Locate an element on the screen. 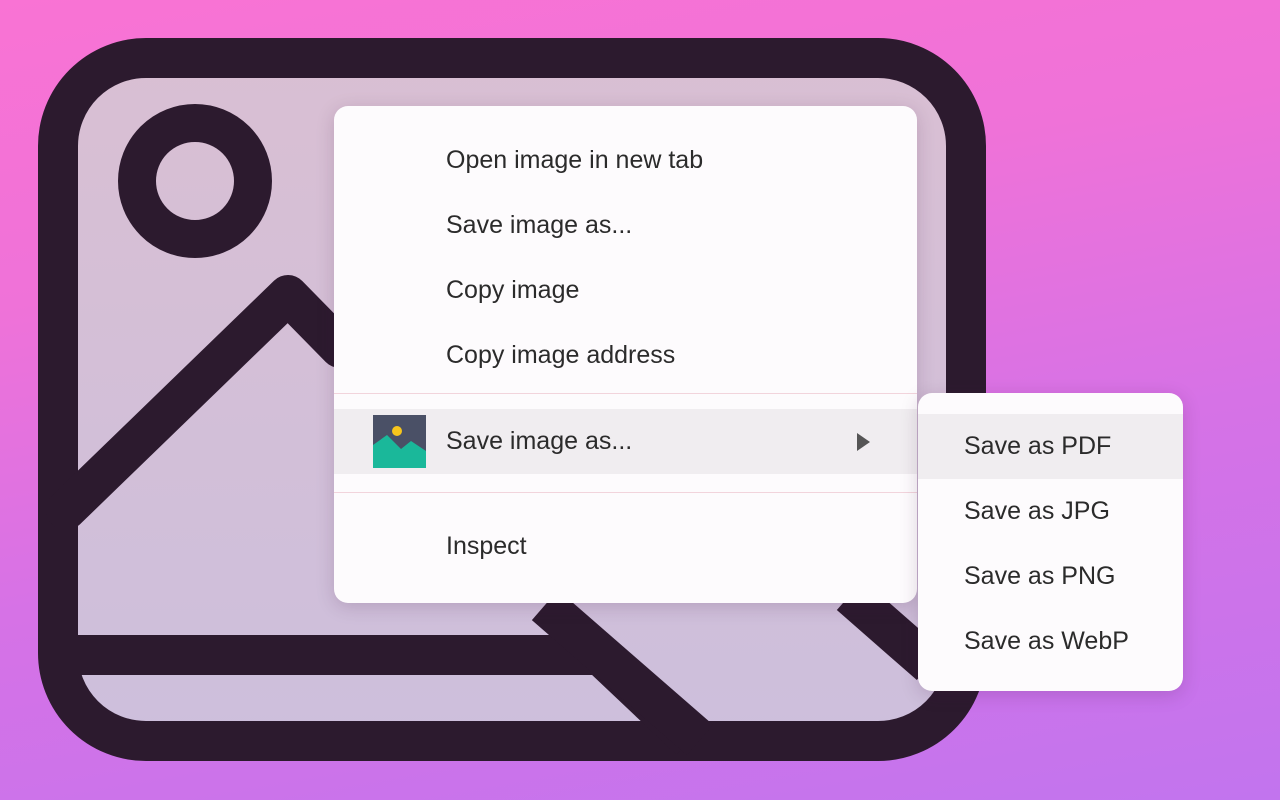 This screenshot has width=1280, height=800. menu-item-label: Open image in new tab is located at coordinates (575, 160).